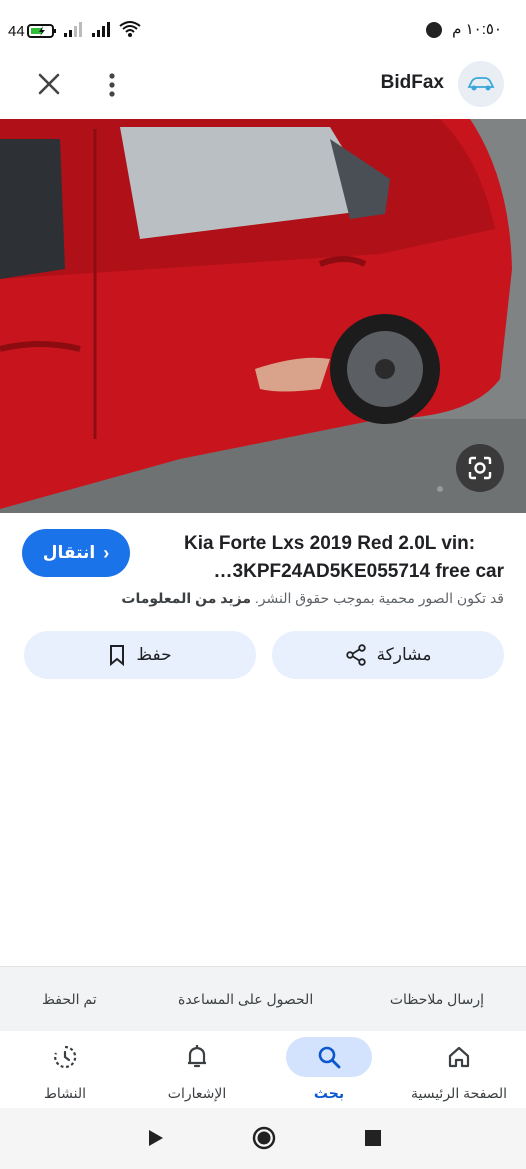  I want to click on close-button, so click(49, 85).